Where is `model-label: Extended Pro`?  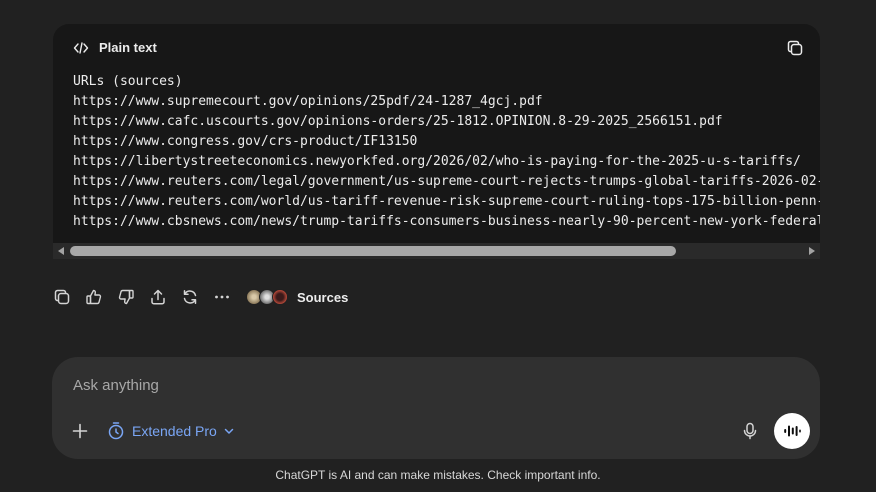
model-label: Extended Pro is located at coordinates (174, 431).